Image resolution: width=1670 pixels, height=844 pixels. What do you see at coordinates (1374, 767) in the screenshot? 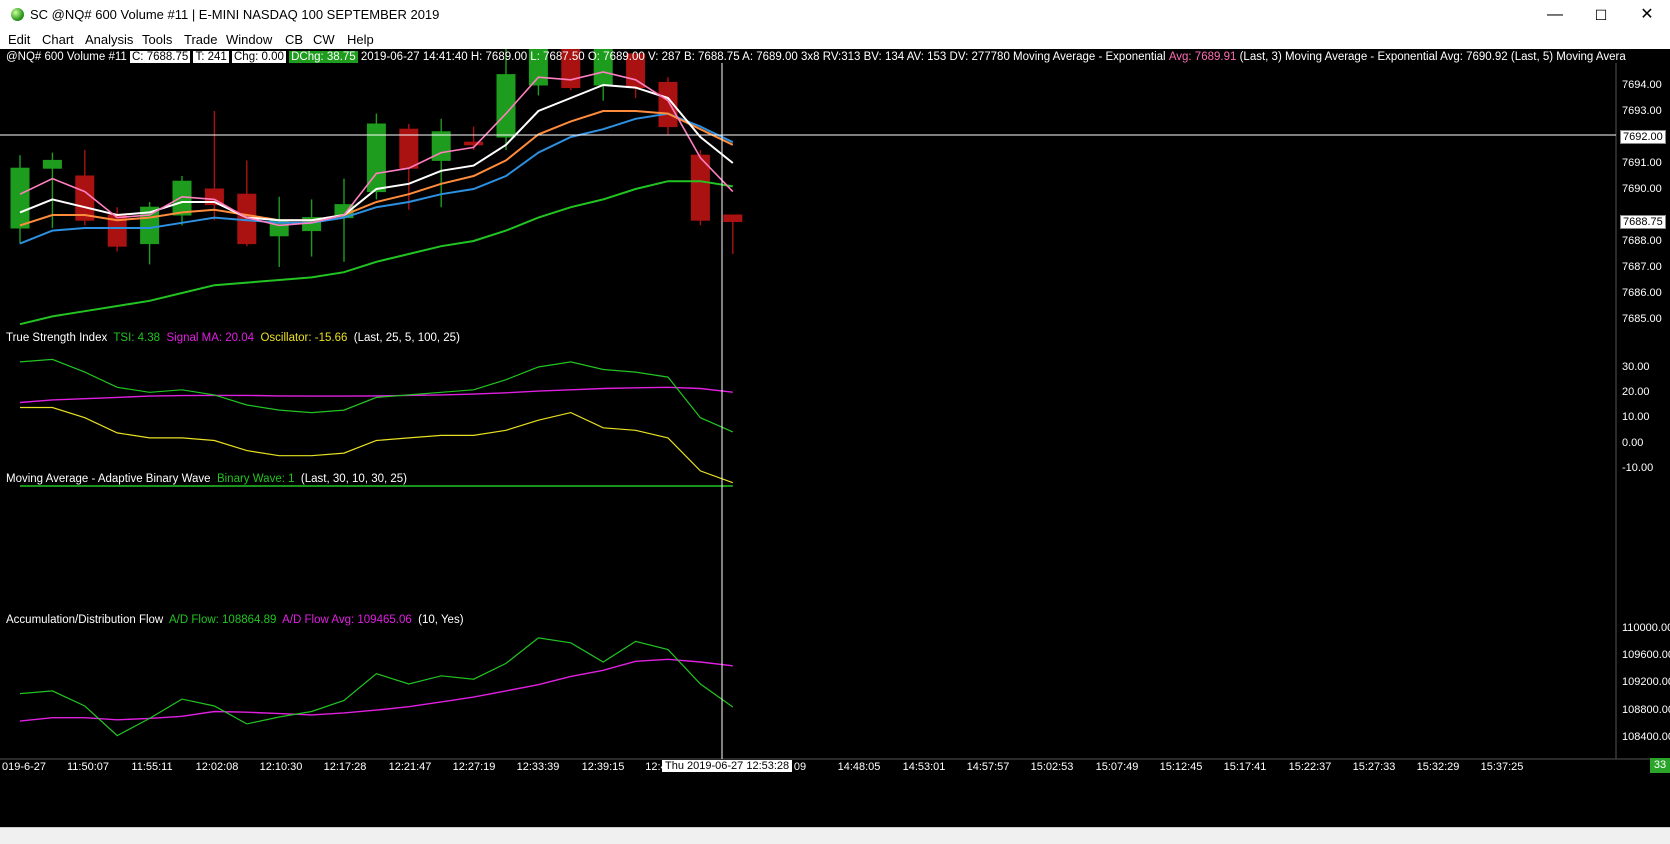
I see `time-tick: 15:27:33` at bounding box center [1374, 767].